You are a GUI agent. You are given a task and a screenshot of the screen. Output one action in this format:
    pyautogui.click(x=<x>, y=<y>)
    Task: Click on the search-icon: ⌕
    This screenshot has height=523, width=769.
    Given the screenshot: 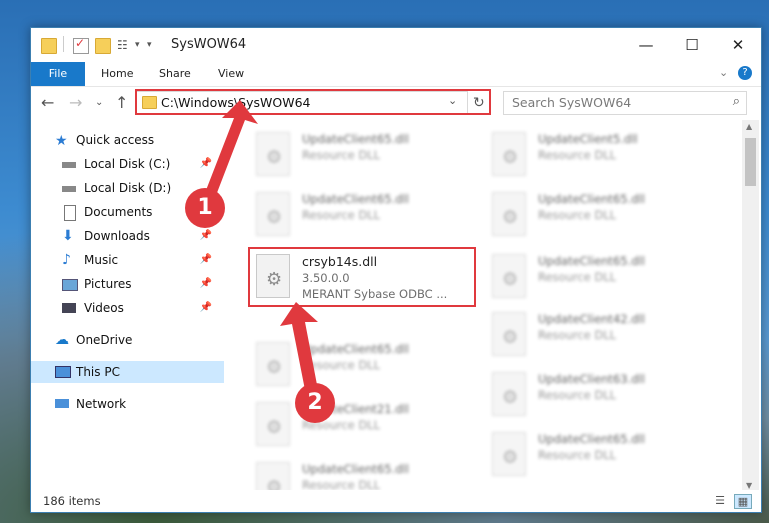 What is the action you would take?
    pyautogui.click(x=736, y=101)
    